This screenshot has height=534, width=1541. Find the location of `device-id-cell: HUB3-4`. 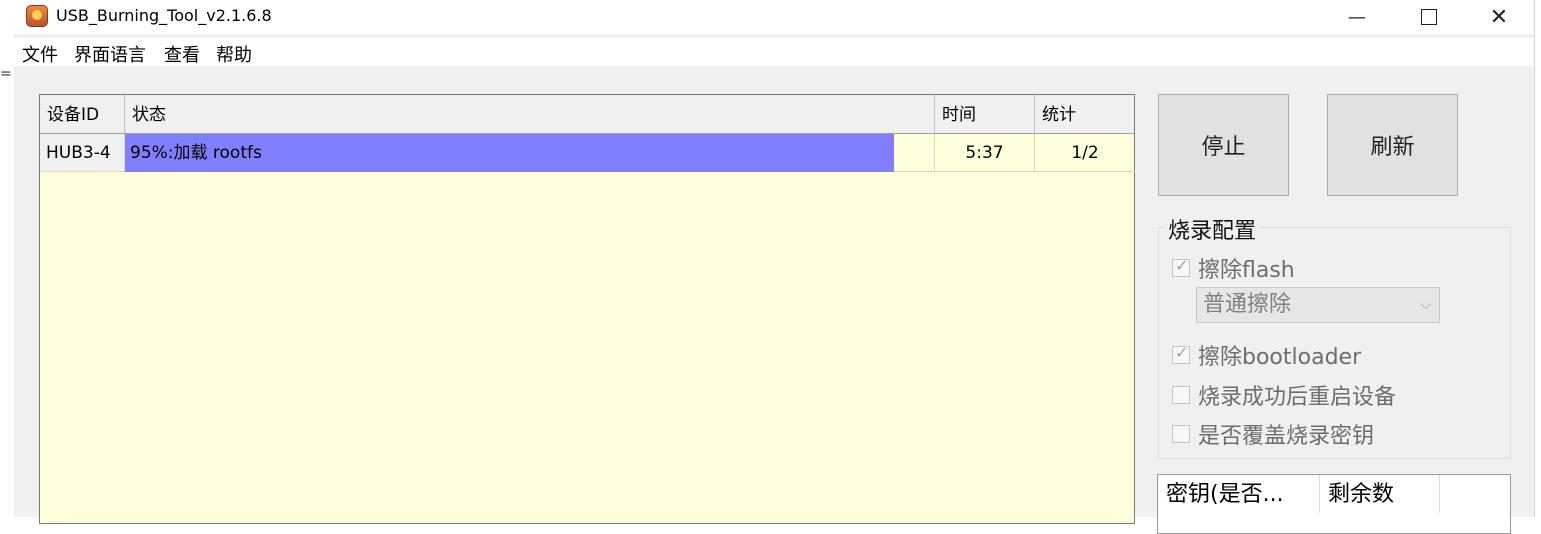

device-id-cell: HUB3-4 is located at coordinates (82, 153).